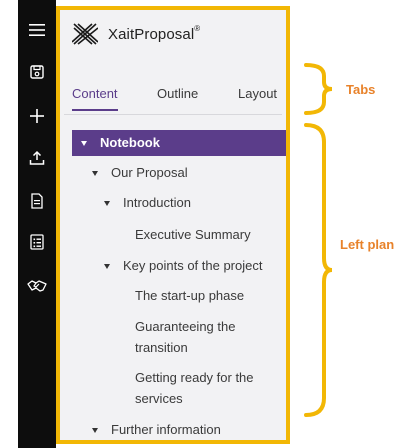 The image size is (410, 448). Describe the element at coordinates (37, 72) in the screenshot. I see `save-icon` at that location.